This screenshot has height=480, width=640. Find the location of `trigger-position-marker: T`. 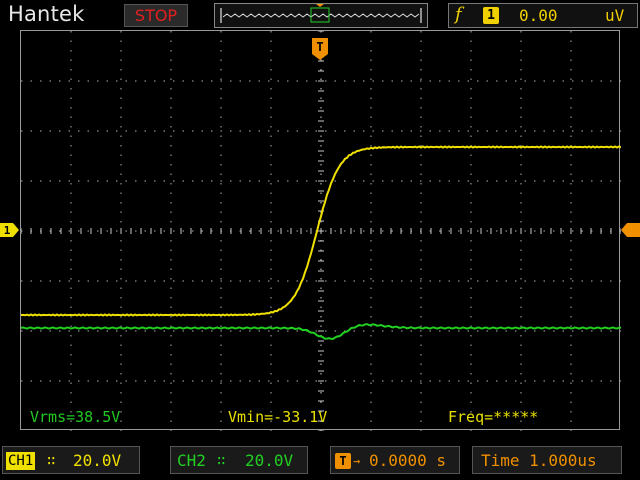

trigger-position-marker: T is located at coordinates (320, 45).